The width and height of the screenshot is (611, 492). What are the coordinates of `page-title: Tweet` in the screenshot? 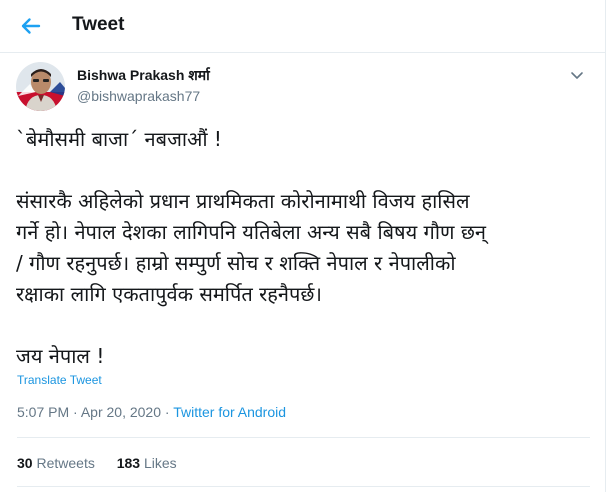 It's located at (98, 24).